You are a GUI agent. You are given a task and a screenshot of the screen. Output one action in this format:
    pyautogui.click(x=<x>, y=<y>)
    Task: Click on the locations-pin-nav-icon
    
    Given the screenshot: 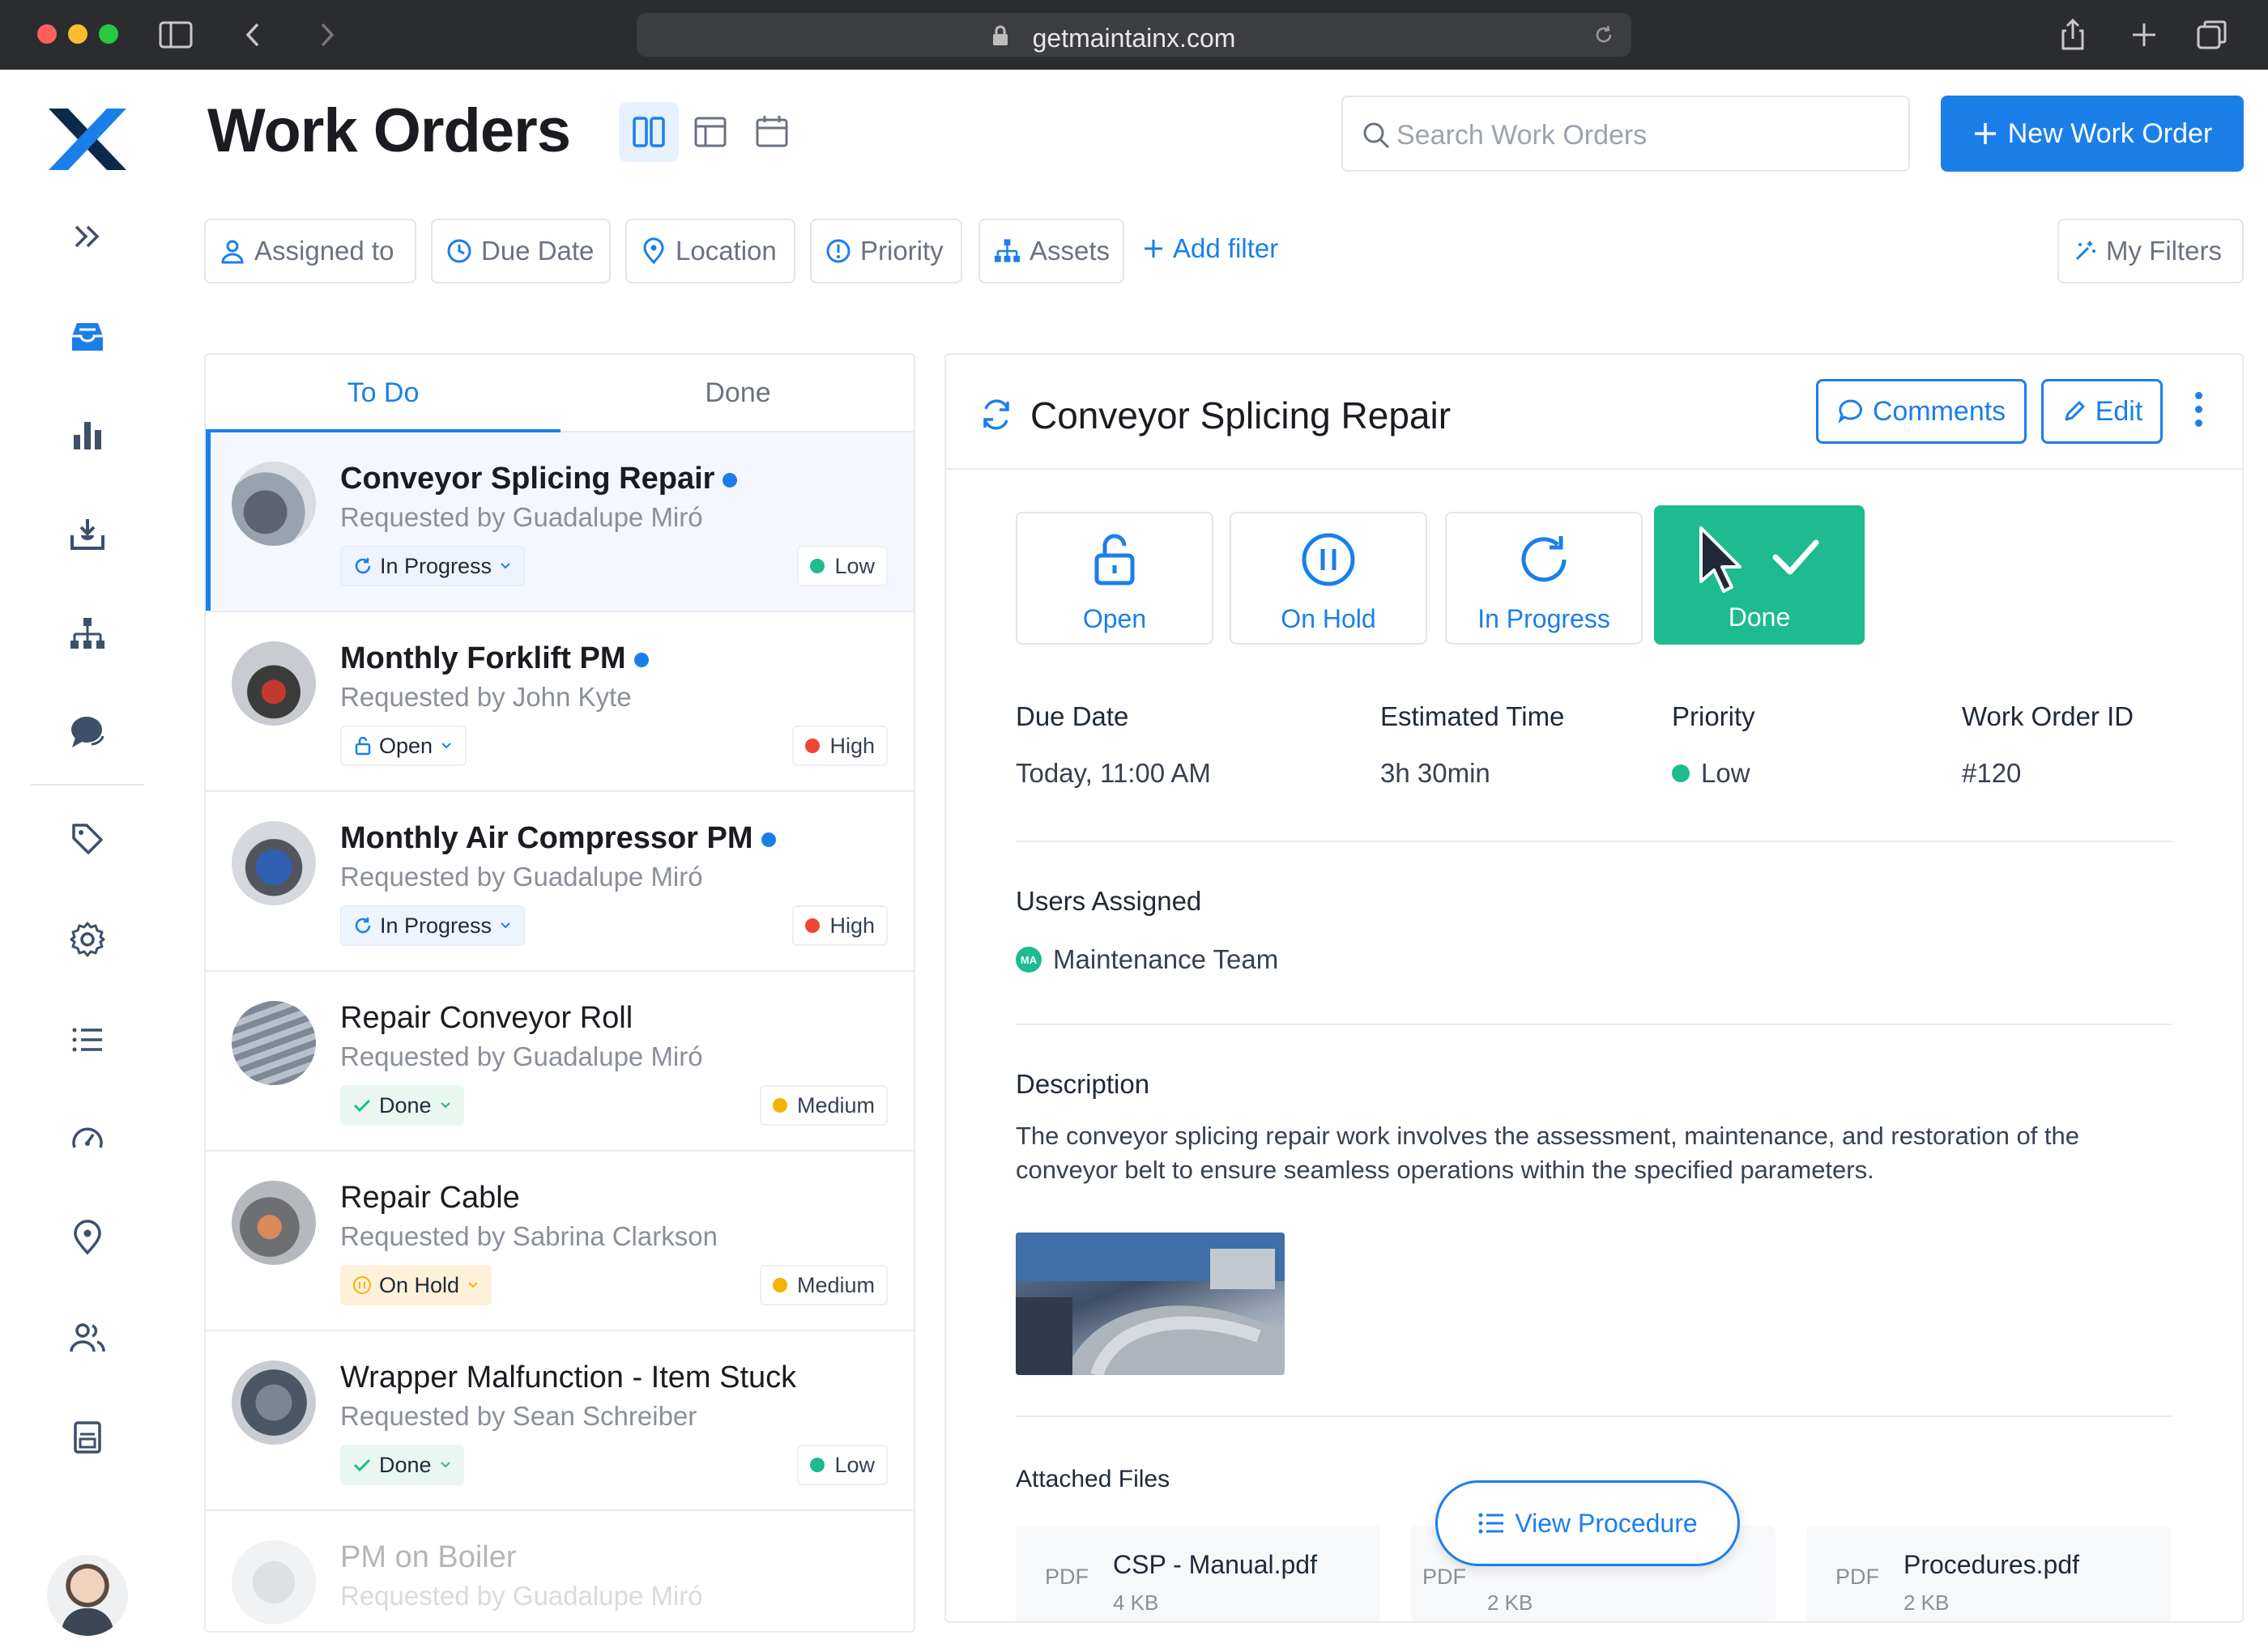 What is the action you would take?
    pyautogui.click(x=87, y=1237)
    